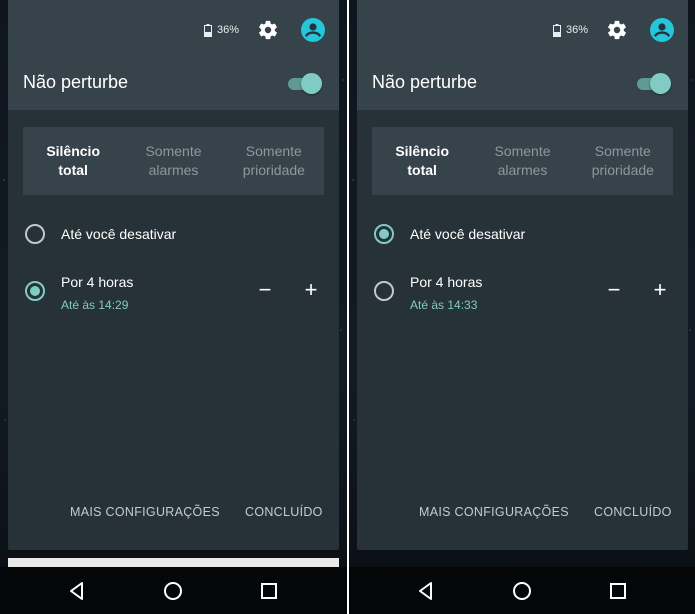 The height and width of the screenshot is (614, 695). I want to click on option-for-hours-until: Até às 14:33, so click(444, 305).